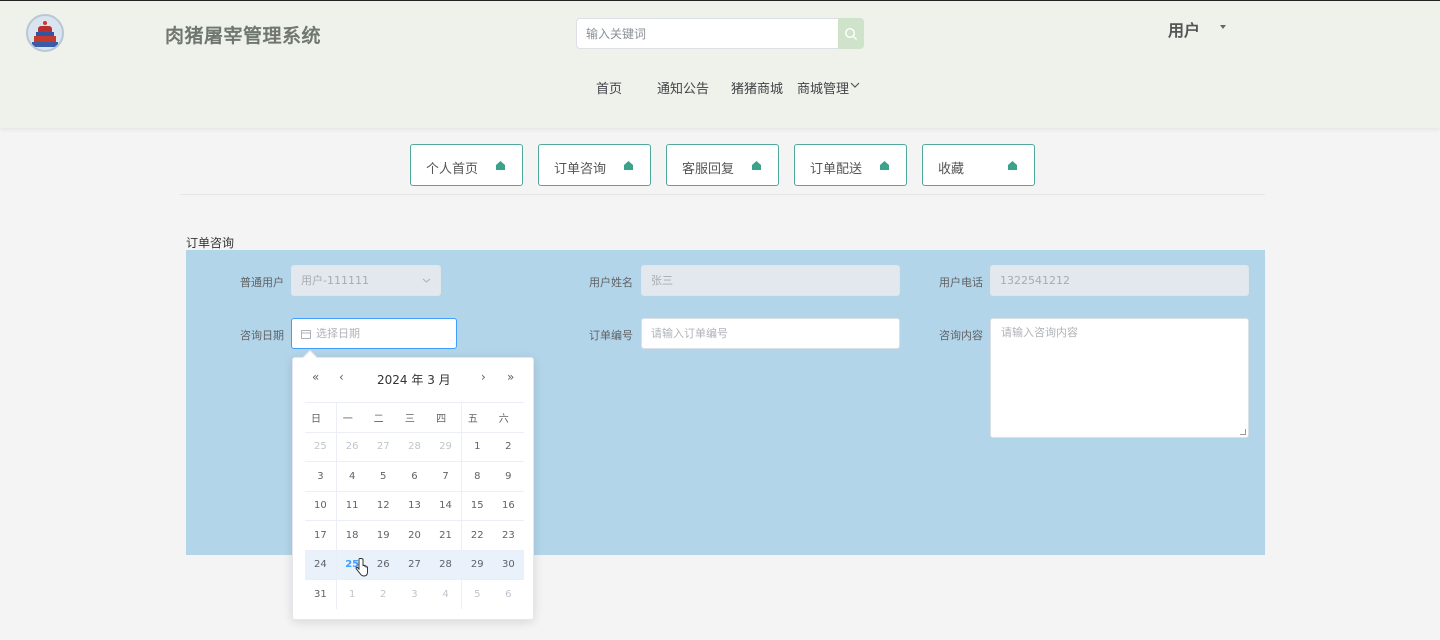 The height and width of the screenshot is (640, 1440). Describe the element at coordinates (961, 335) in the screenshot. I see `content-label: 咨询内容` at that location.